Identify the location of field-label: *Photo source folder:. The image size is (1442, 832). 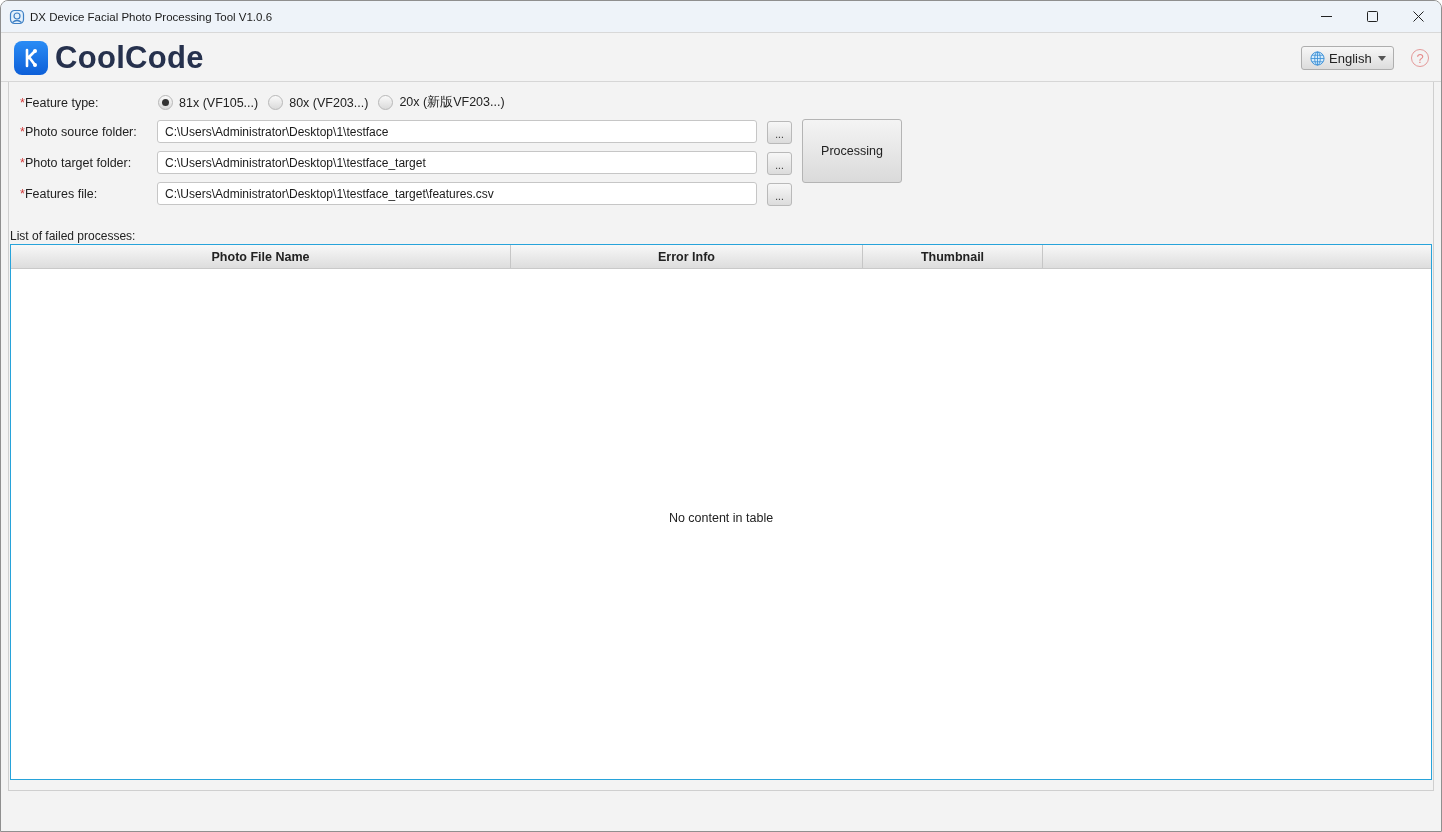
(79, 131).